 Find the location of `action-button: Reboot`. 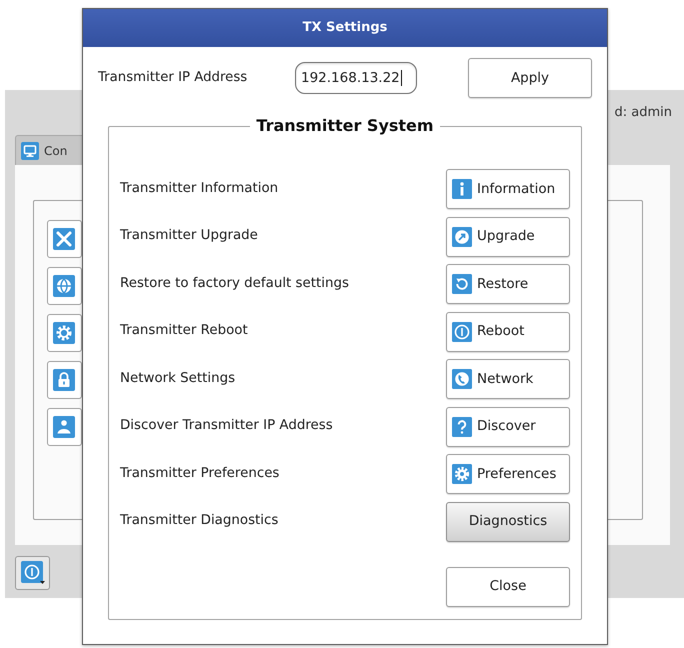

action-button: Reboot is located at coordinates (508, 332).